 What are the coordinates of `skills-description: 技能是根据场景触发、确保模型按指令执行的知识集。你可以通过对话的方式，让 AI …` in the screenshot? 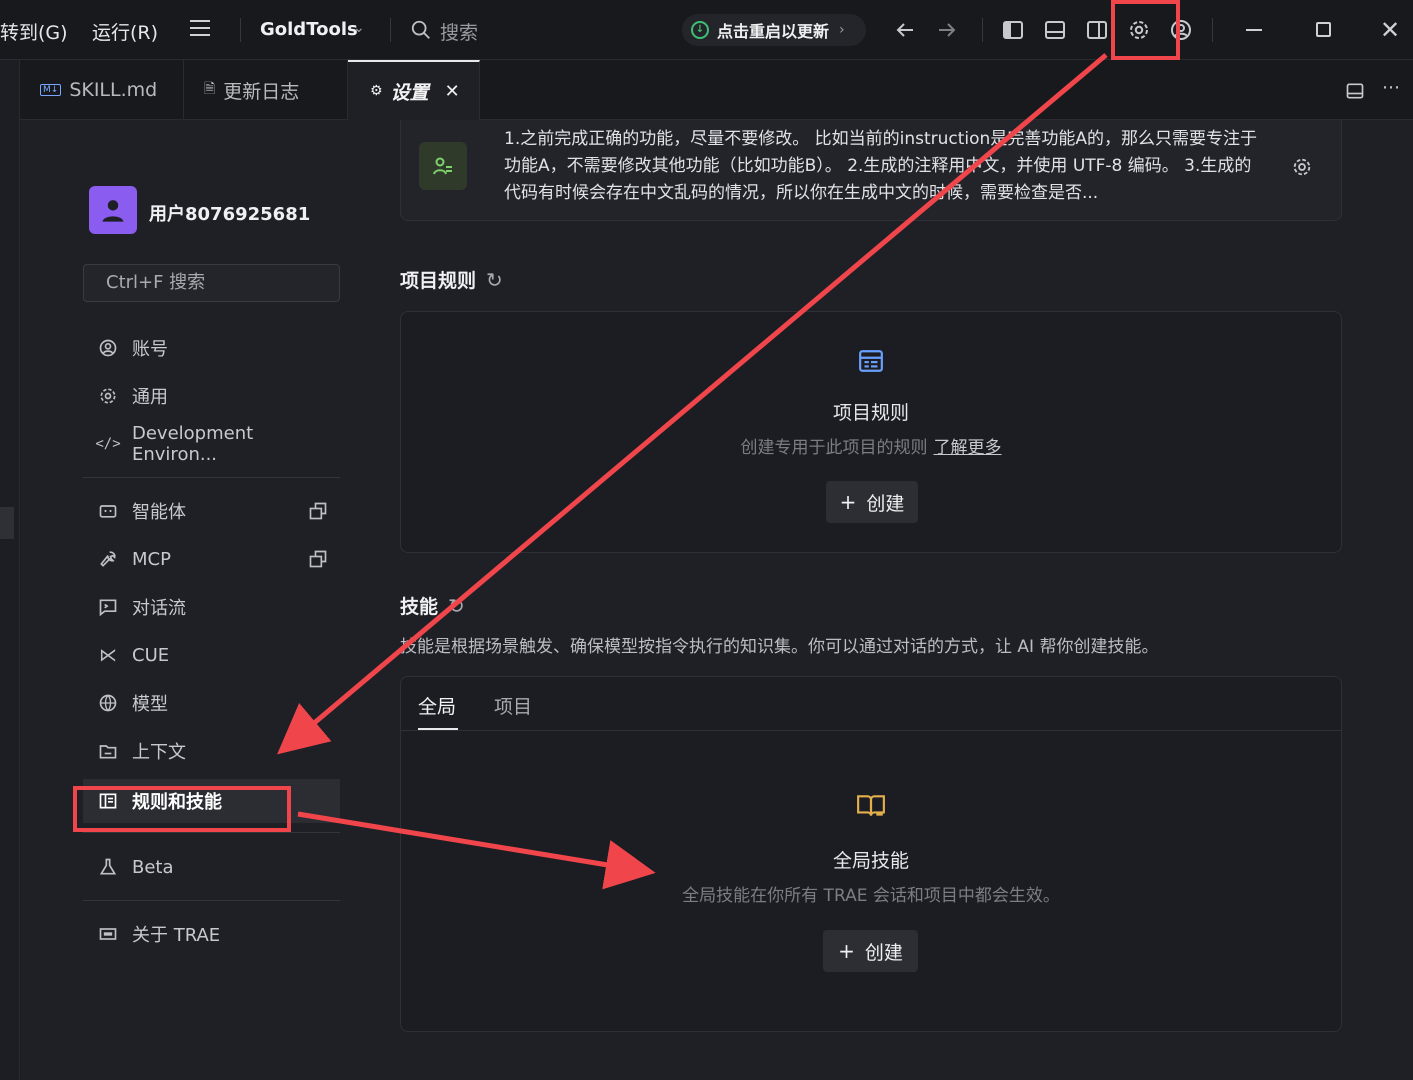 It's located at (779, 647).